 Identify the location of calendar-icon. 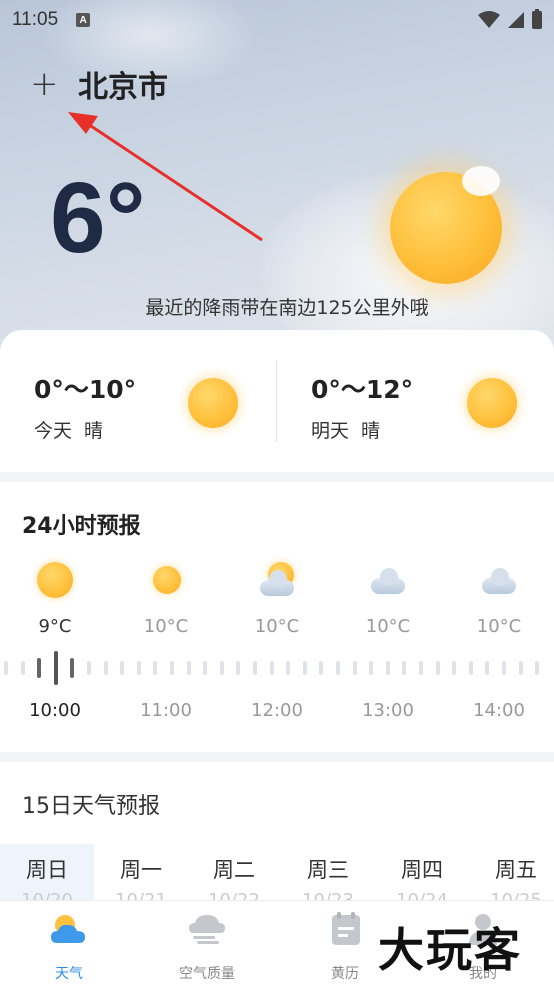
(346, 928).